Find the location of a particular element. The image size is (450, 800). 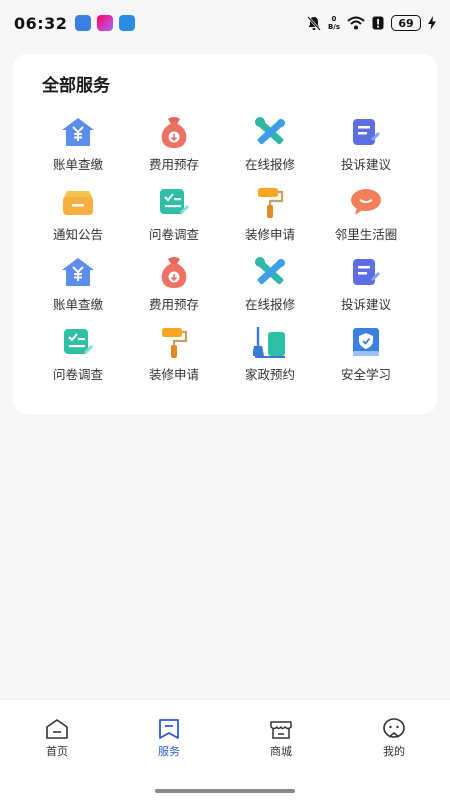

bottom-navigation: 首页 服务 商城 我的 is located at coordinates (225, 749).